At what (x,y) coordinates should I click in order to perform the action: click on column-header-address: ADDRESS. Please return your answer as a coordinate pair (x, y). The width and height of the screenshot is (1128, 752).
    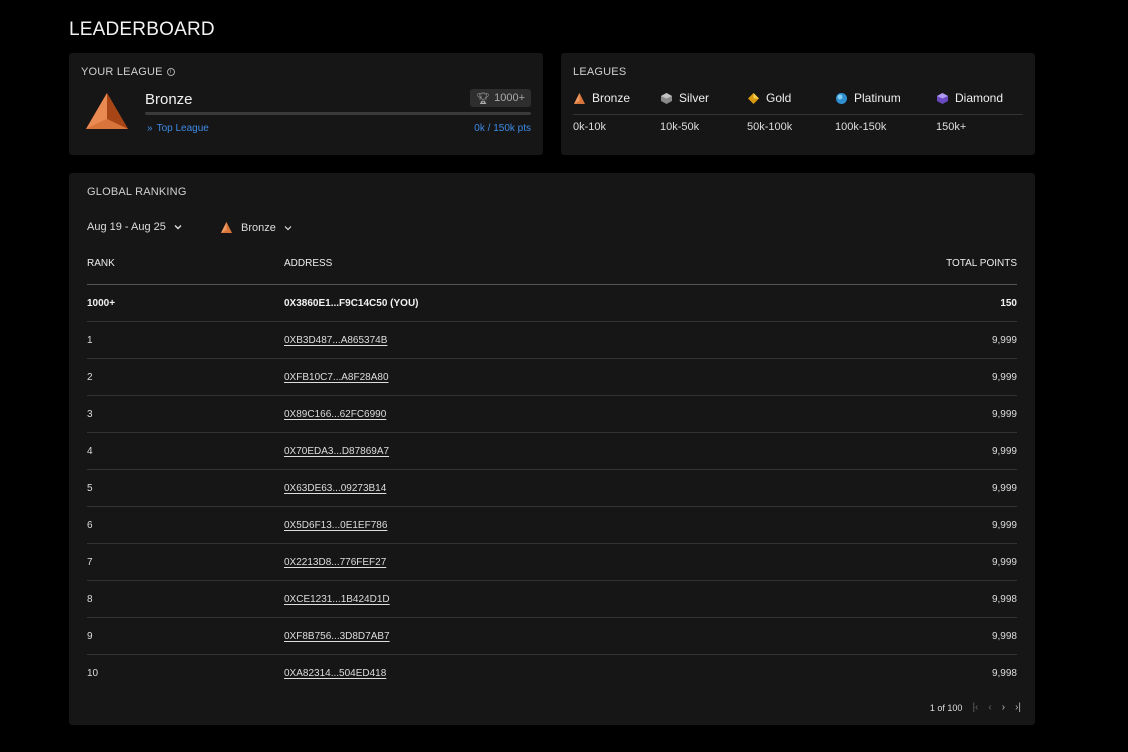
    Looking at the image, I should click on (308, 263).